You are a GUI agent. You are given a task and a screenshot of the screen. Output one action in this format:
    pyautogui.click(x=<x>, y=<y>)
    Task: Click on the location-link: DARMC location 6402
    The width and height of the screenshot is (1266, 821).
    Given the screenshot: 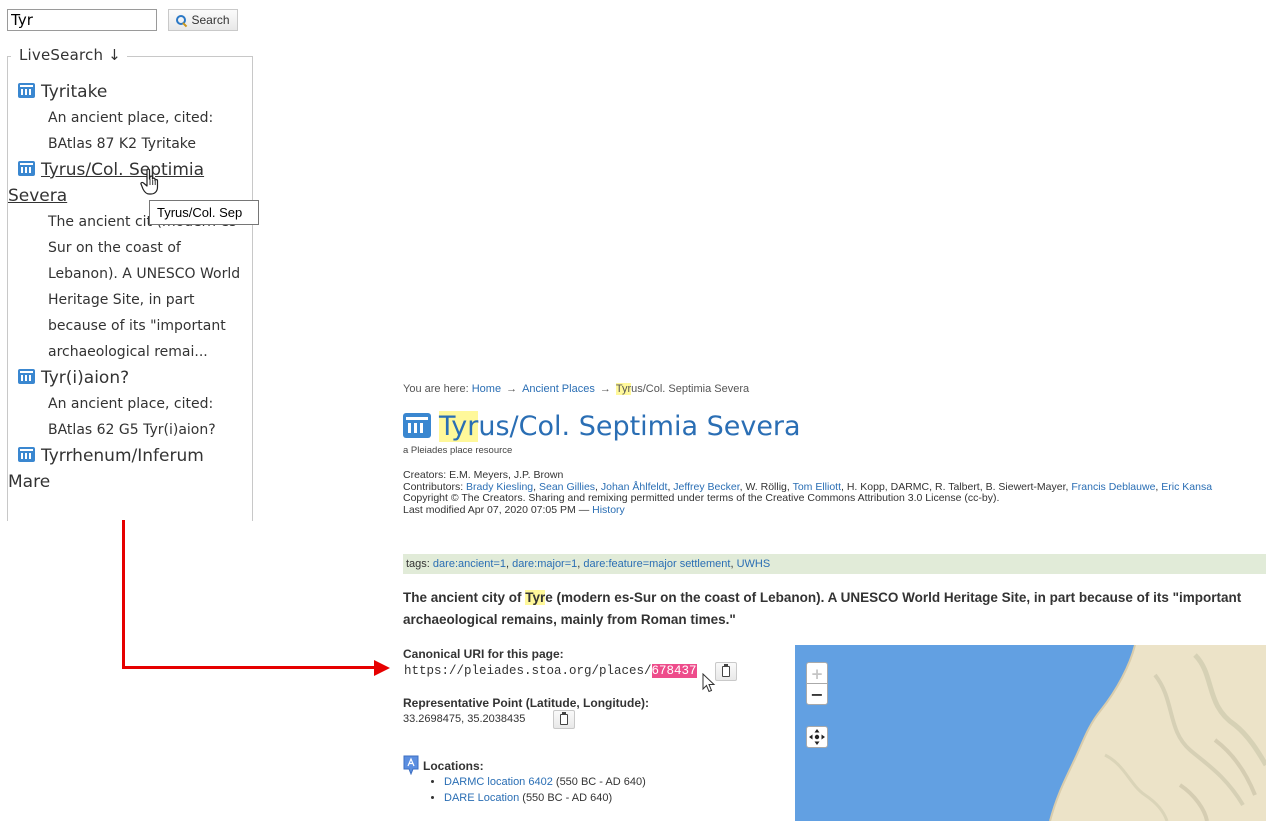 What is the action you would take?
    pyautogui.click(x=498, y=782)
    